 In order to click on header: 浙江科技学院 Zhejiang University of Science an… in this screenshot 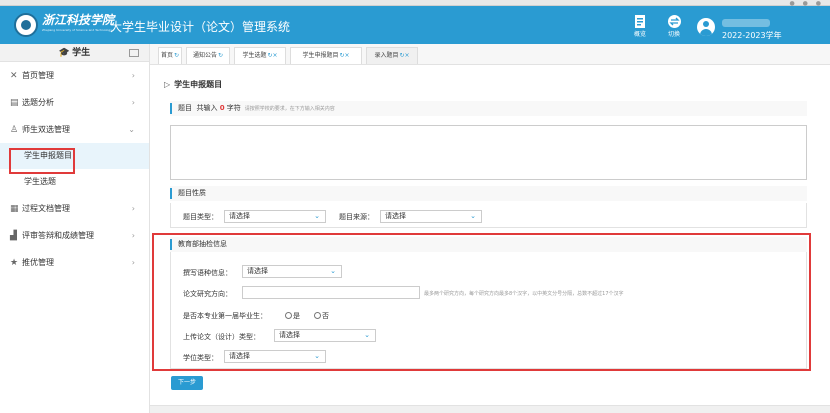, I will do `click(415, 25)`.